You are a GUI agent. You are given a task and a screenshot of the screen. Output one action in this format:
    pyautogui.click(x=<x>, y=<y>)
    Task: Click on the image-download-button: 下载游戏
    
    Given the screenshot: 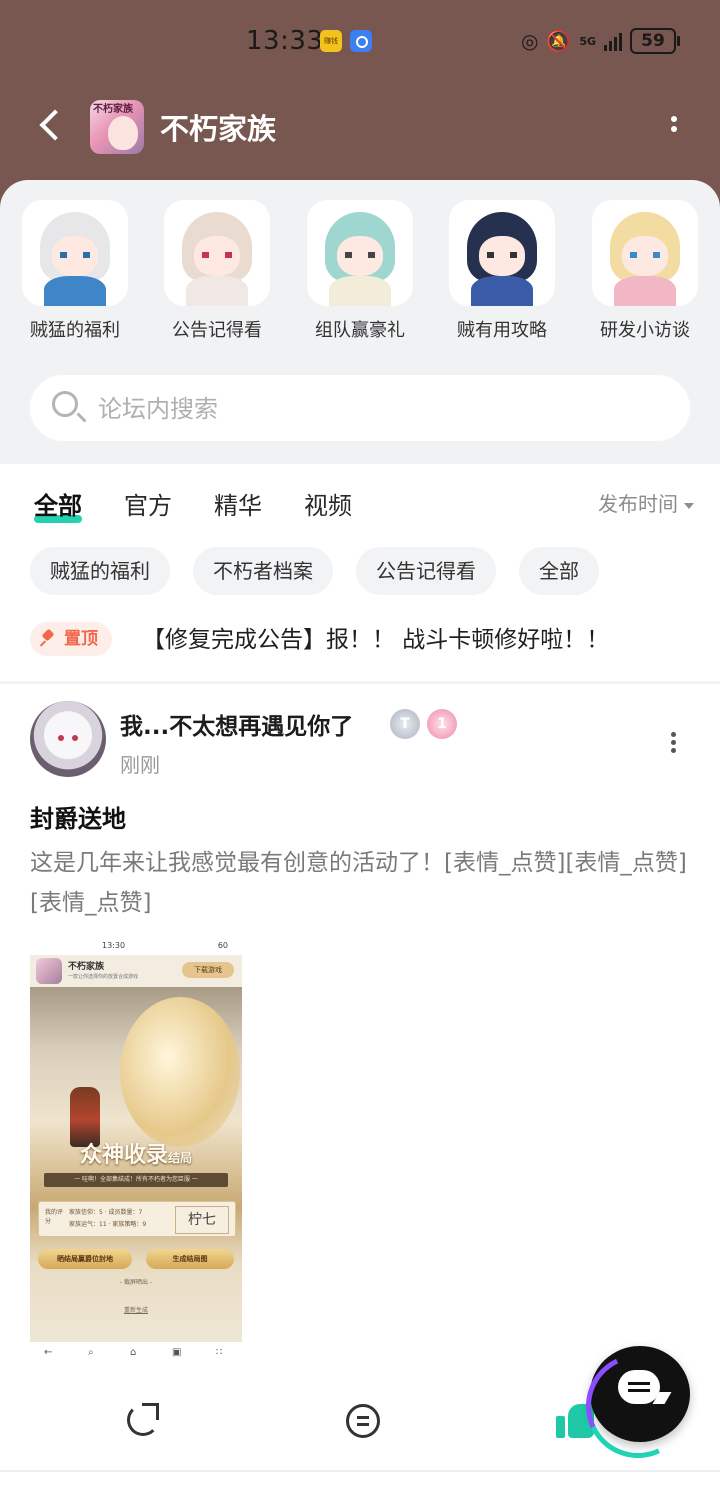 What is the action you would take?
    pyautogui.click(x=208, y=970)
    